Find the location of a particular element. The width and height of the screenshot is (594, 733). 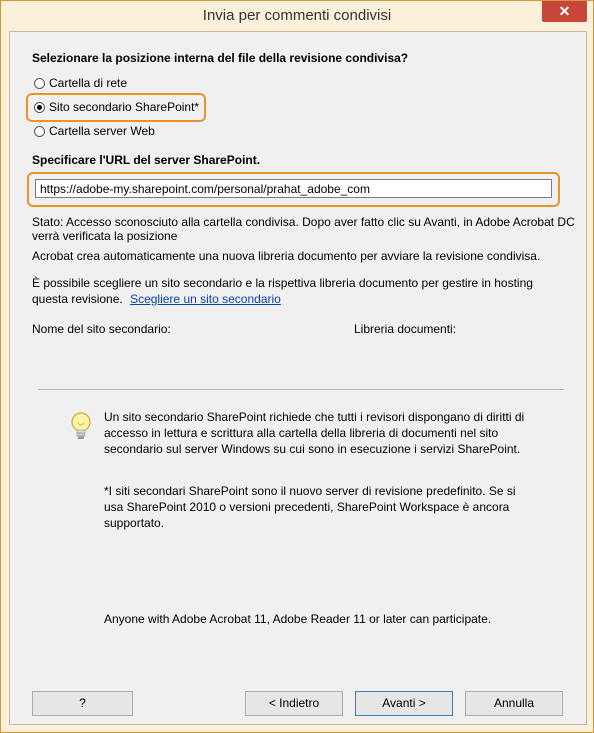

subsite-name-label: Nome del sito secondario: is located at coordinates (101, 329).